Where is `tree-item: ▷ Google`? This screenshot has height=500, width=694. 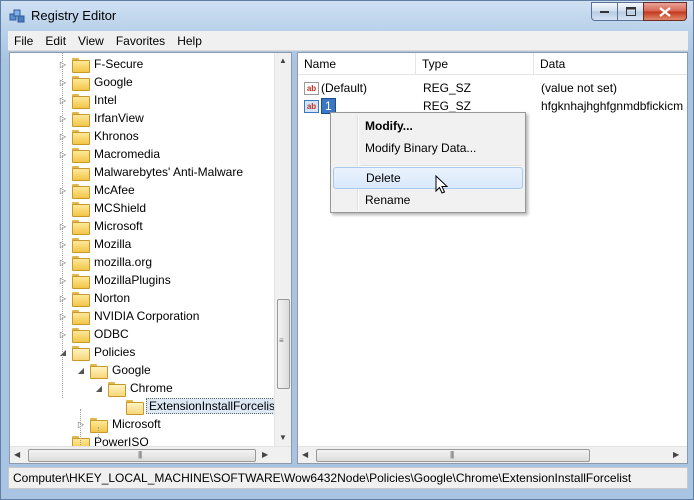
tree-item: ▷ Google is located at coordinates (96, 82).